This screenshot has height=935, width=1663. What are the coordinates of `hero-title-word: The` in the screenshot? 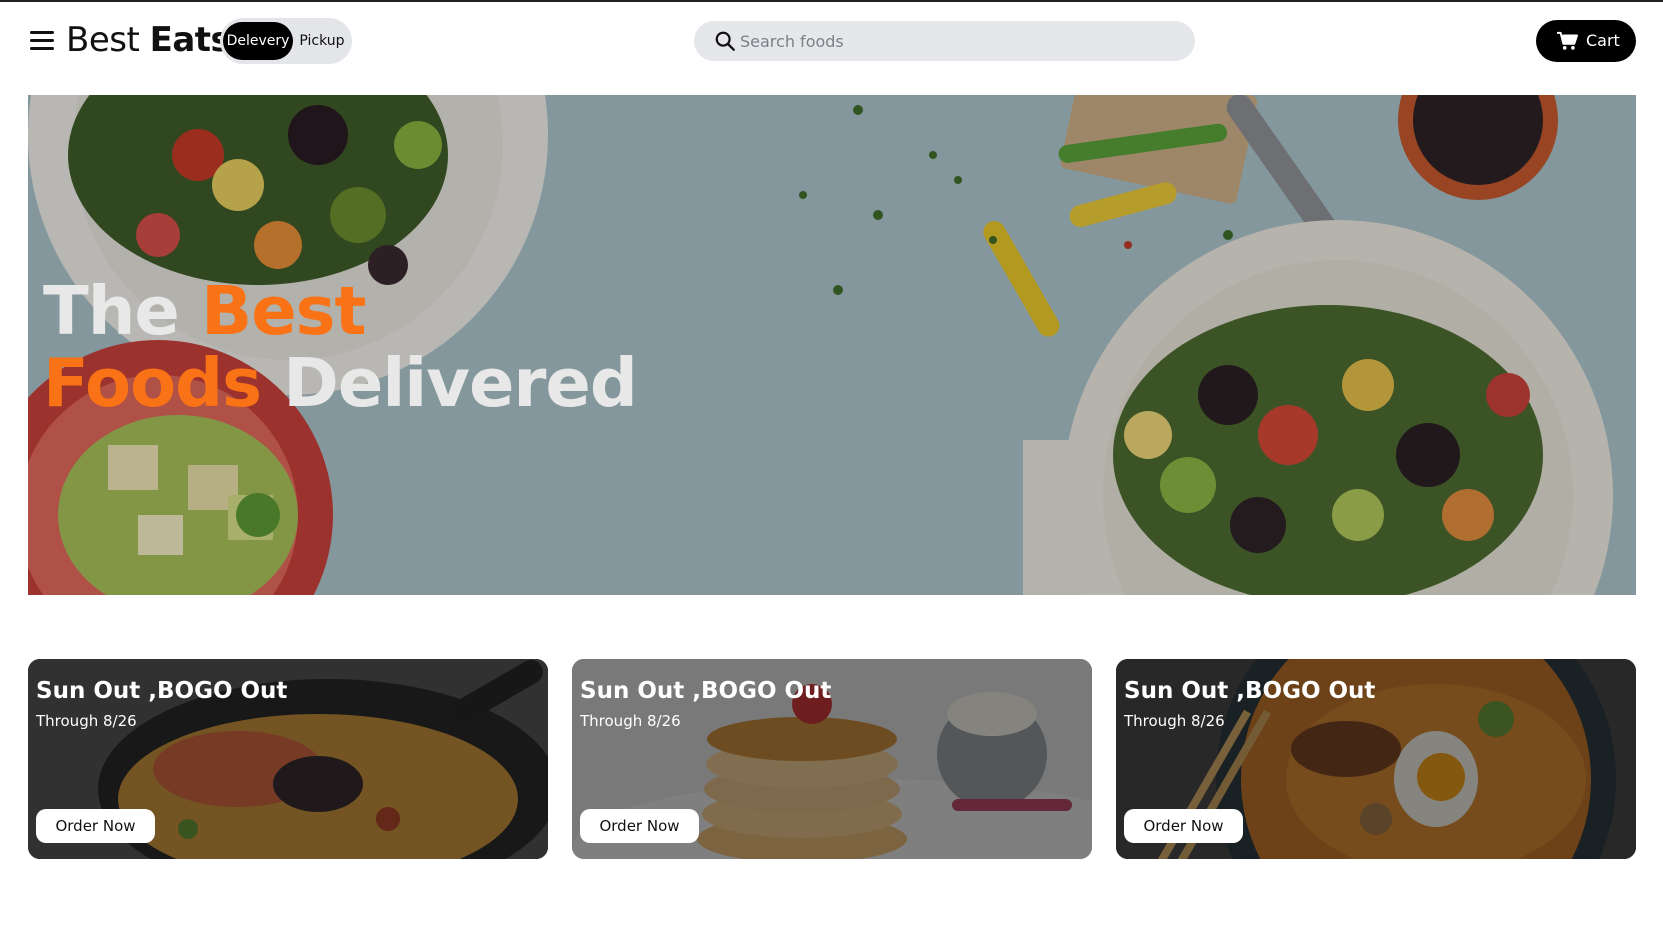 It's located at (111, 311).